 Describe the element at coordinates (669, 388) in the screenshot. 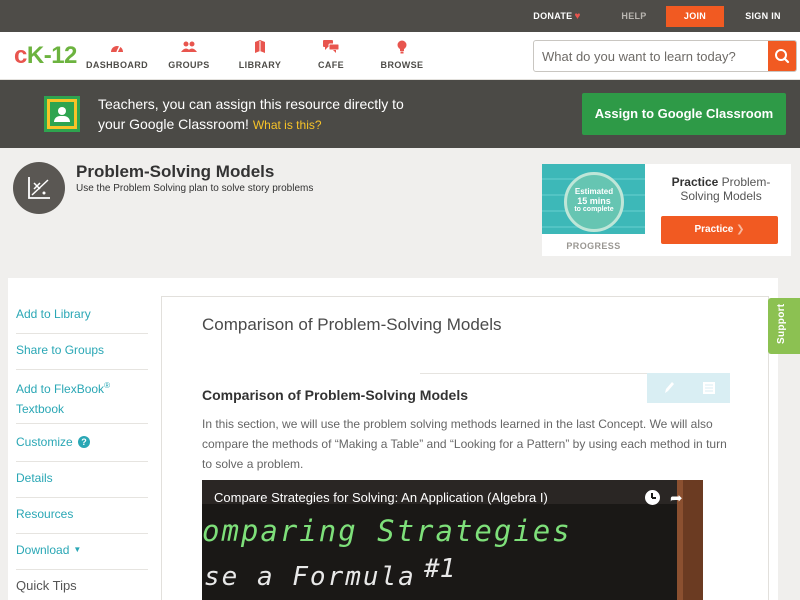

I see `pencil-icon` at that location.